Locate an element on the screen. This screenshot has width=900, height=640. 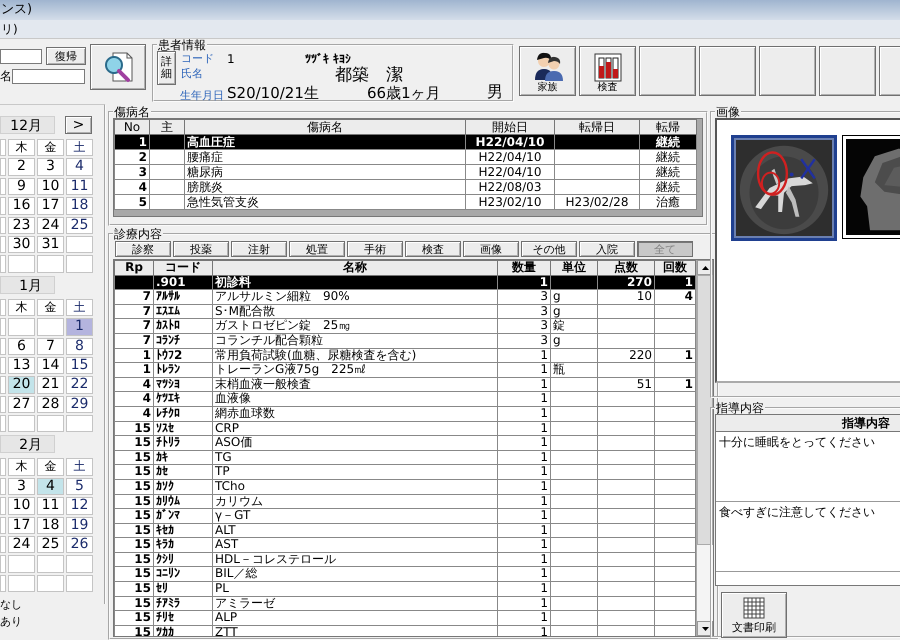
category-tab: 画像 is located at coordinates (491, 249).